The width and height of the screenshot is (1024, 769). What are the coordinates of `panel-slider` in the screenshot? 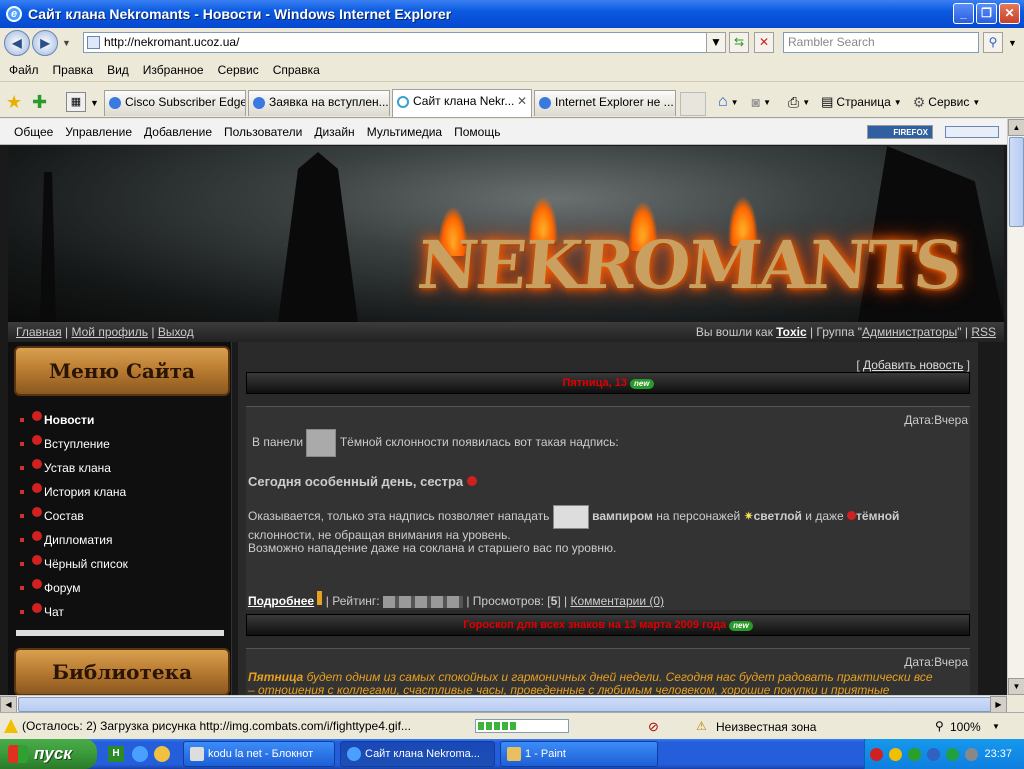 It's located at (972, 132).